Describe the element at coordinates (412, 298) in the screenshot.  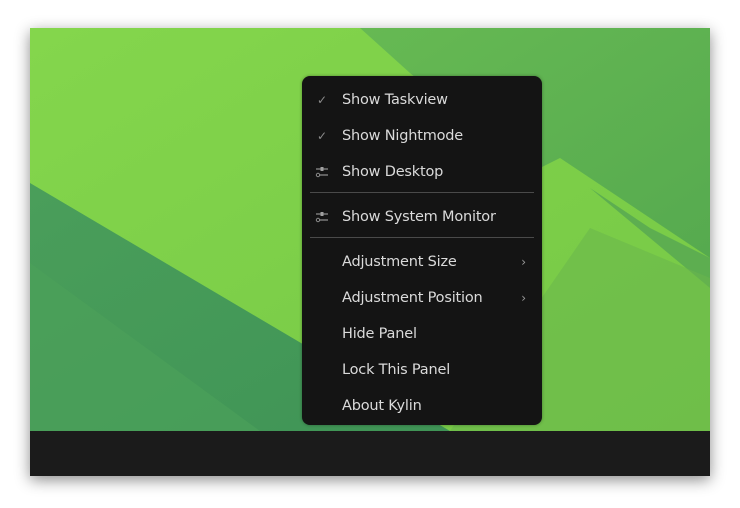
I see `menu-item-label: Adjustment Position` at that location.